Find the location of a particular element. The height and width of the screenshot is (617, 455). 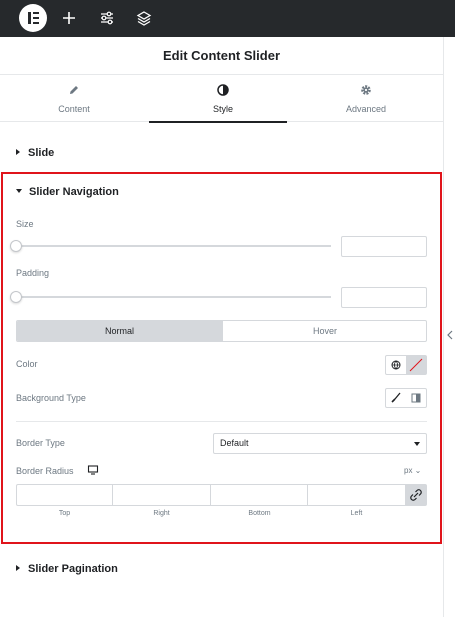

section-slide: Slide is located at coordinates (35, 153).